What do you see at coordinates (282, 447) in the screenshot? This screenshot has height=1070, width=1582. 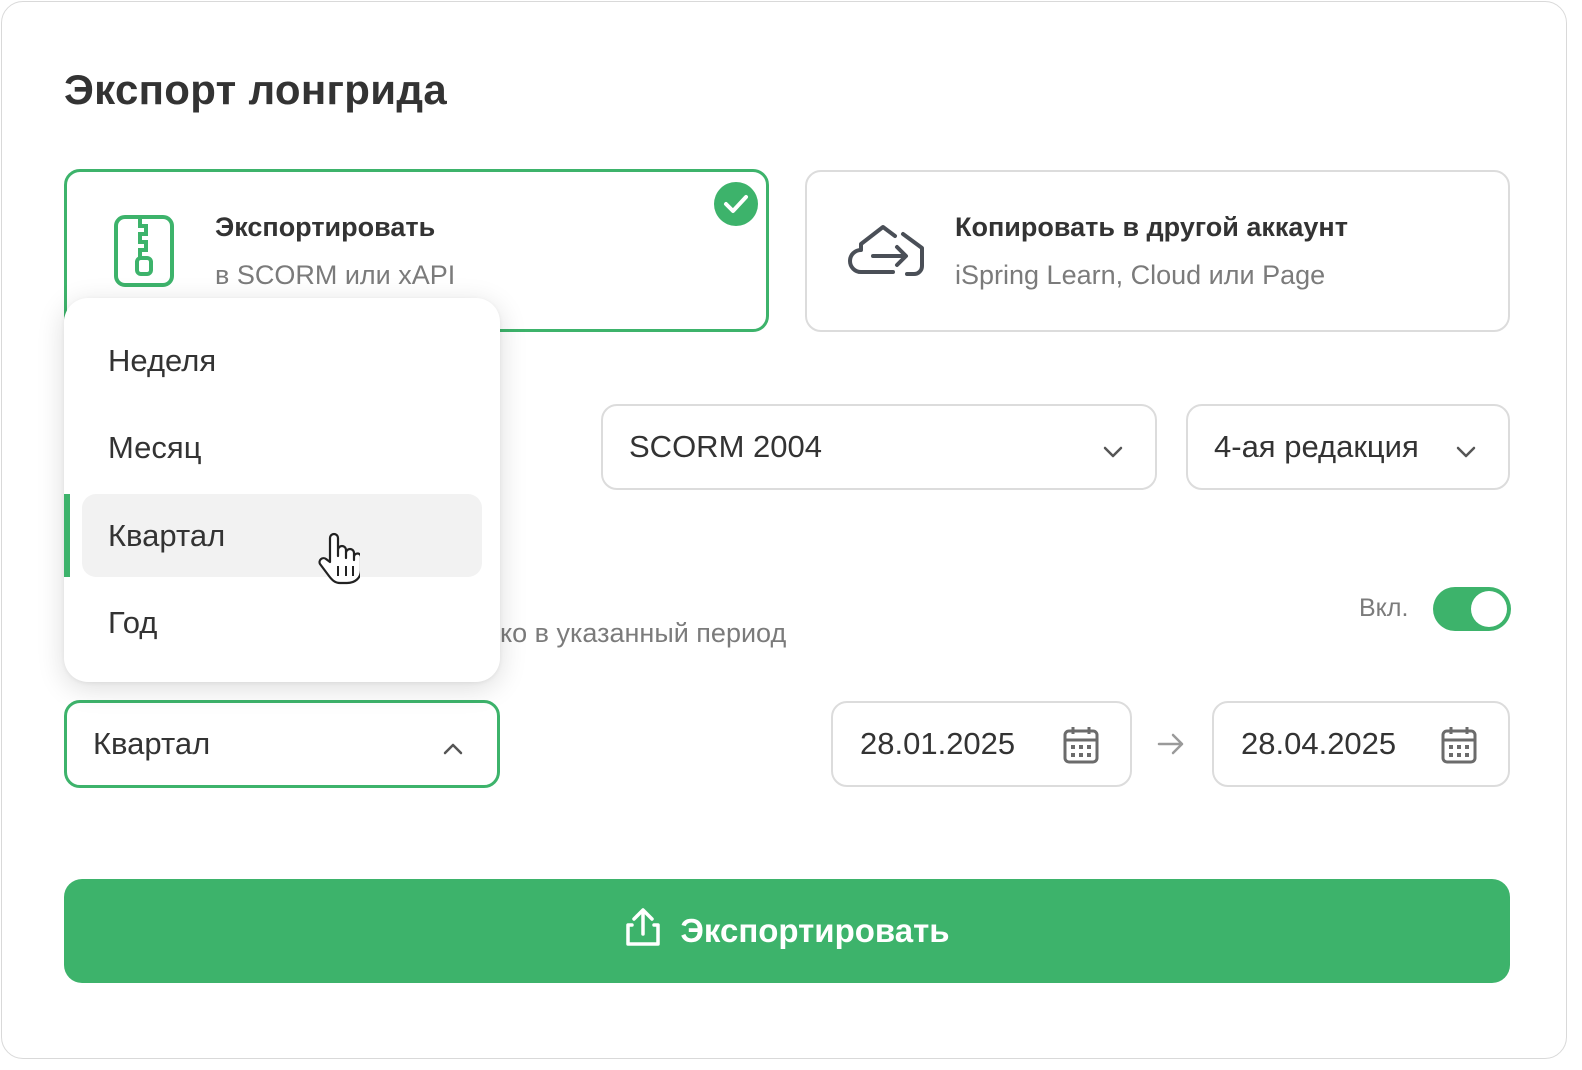 I see `dropdown-option-month: Месяц` at bounding box center [282, 447].